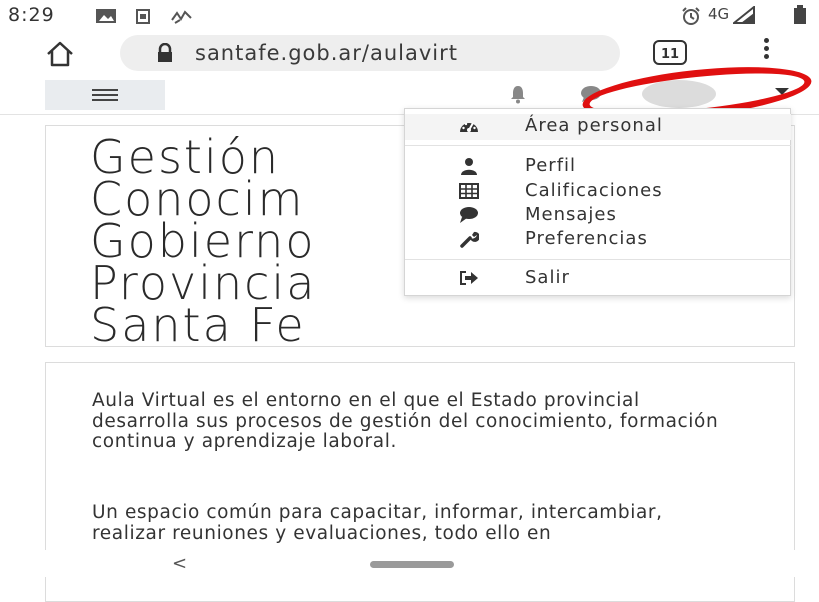 The image size is (819, 602). Describe the element at coordinates (598, 279) in the screenshot. I see `menu-item-logout: Salir` at that location.